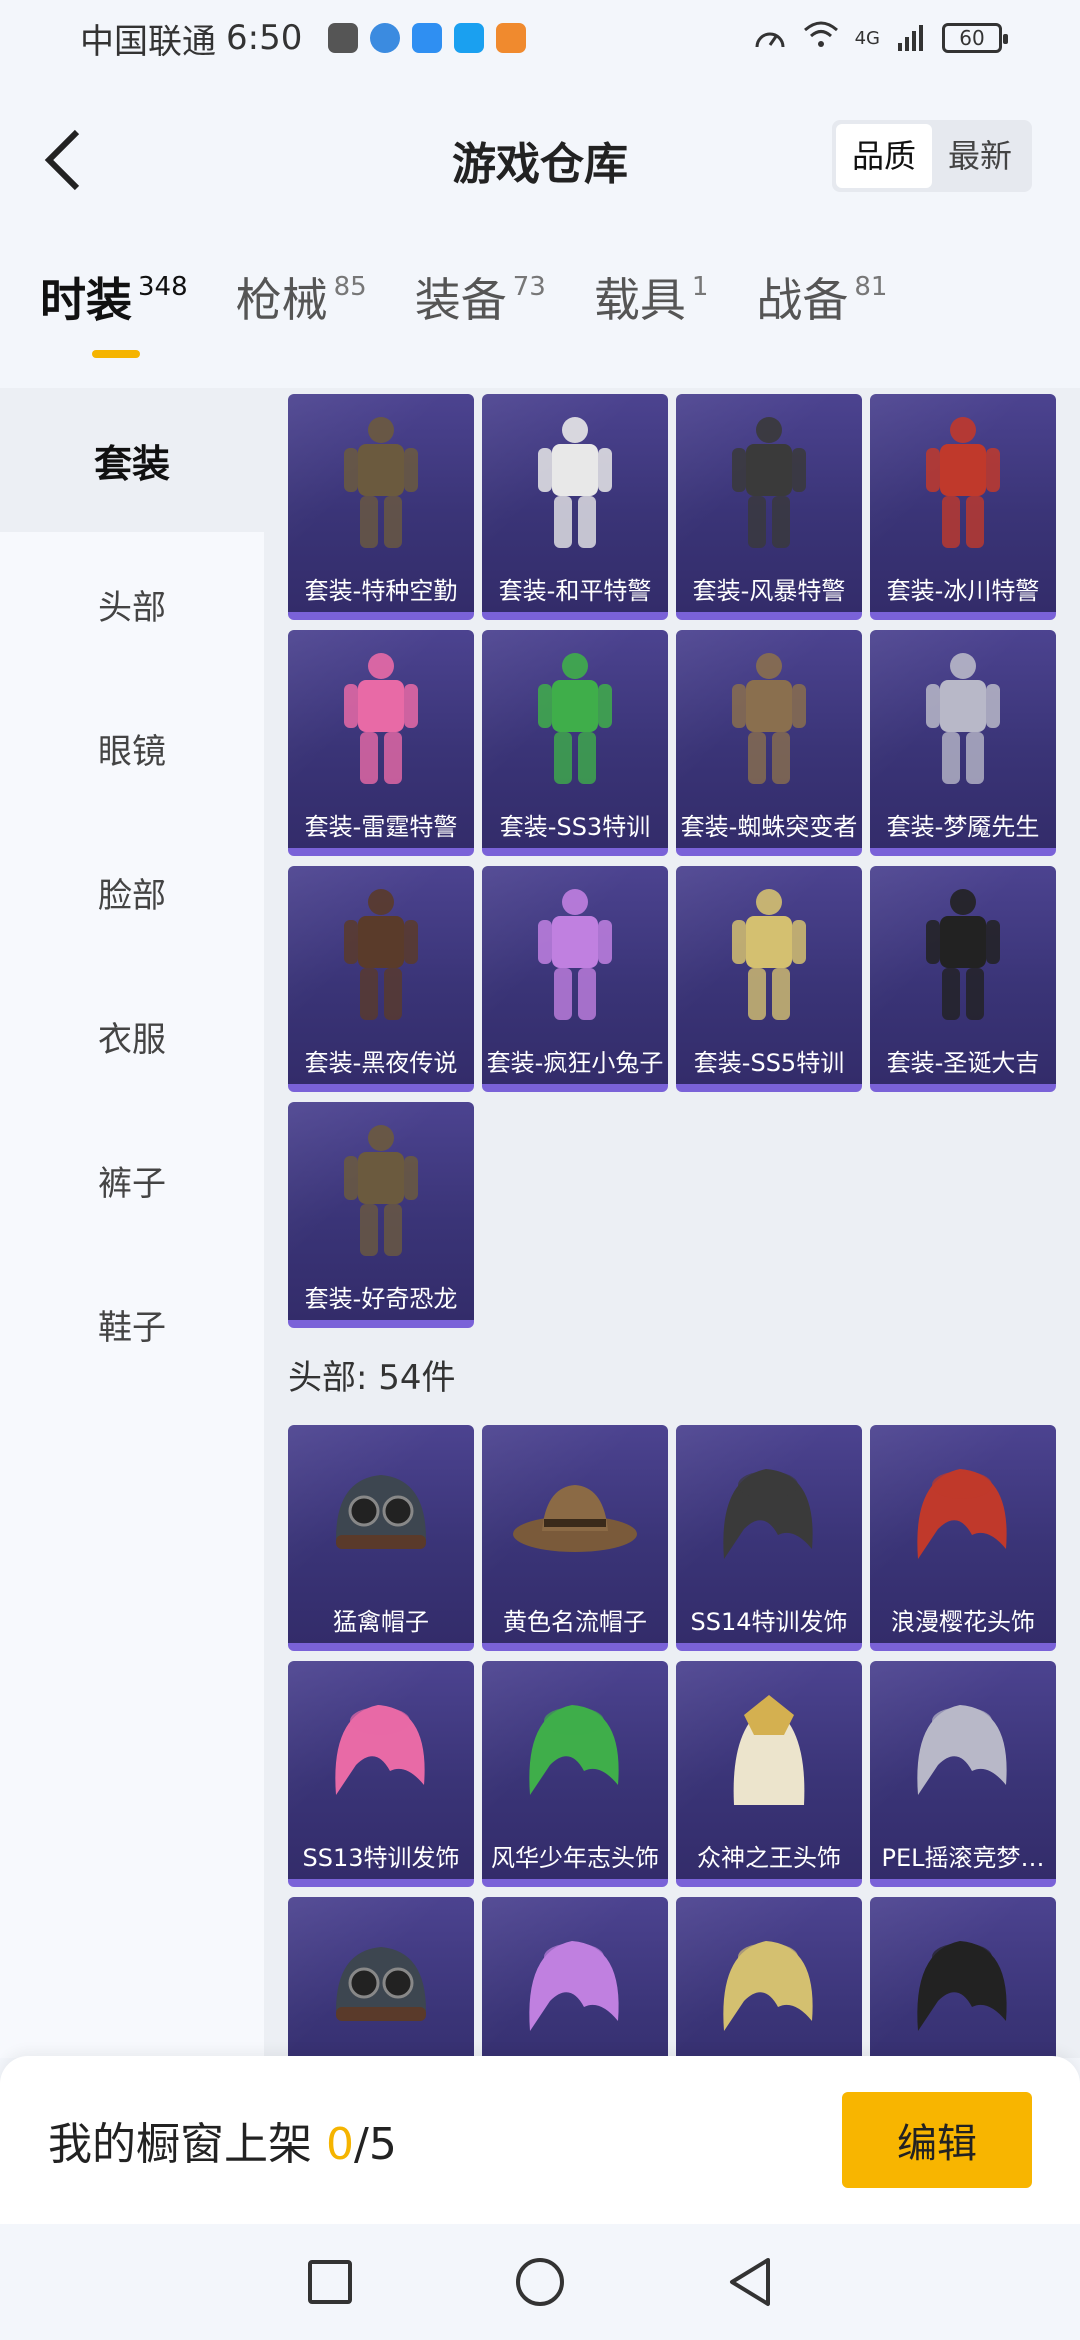 Image resolution: width=1080 pixels, height=2340 pixels. Describe the element at coordinates (769, 1774) in the screenshot. I see `item-card: 众神之王头饰` at that location.